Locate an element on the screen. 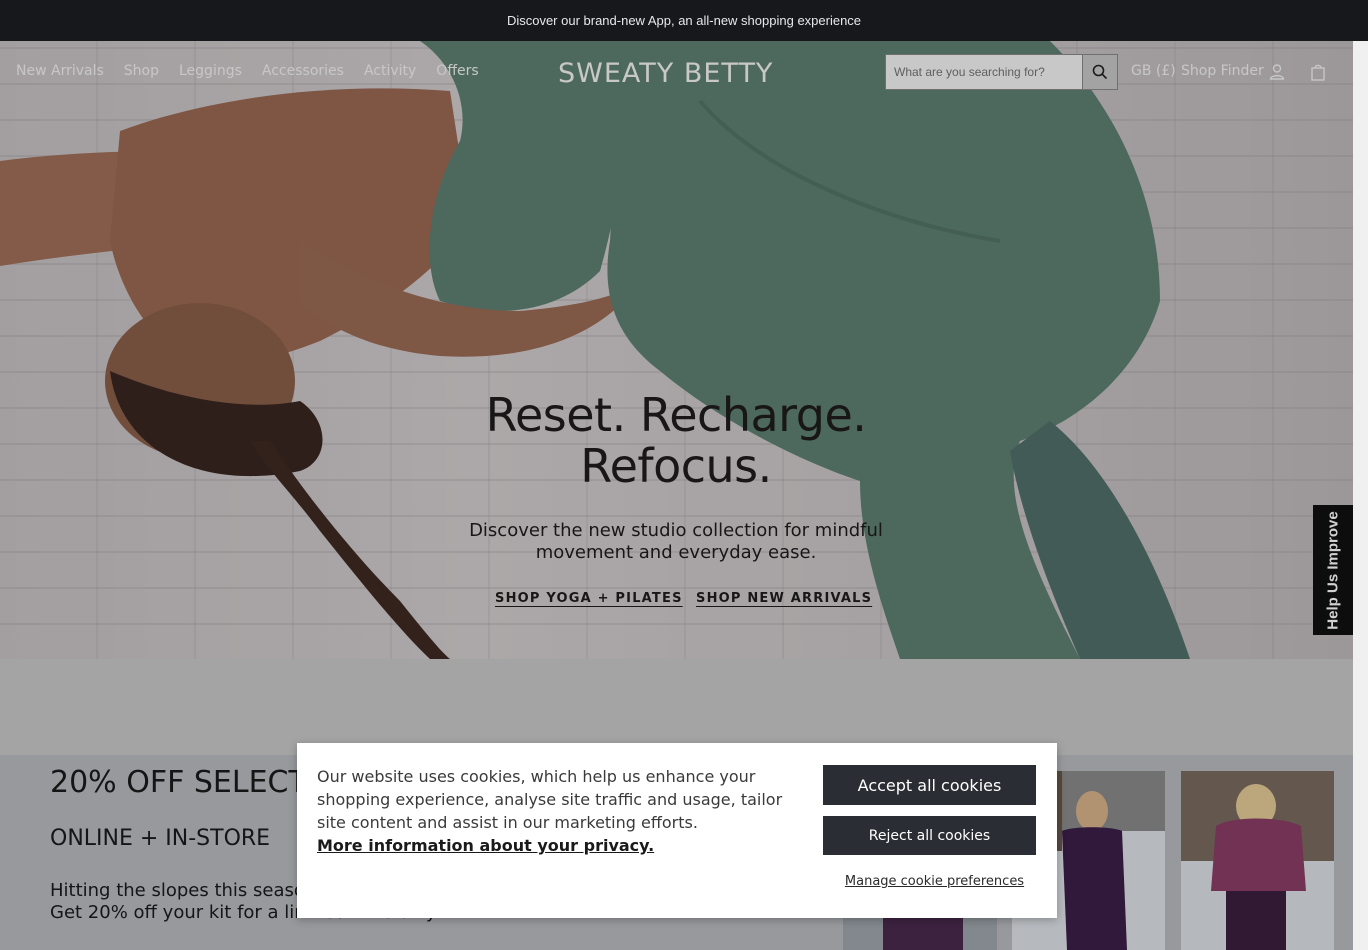  search-bar is located at coordinates (1001, 72).